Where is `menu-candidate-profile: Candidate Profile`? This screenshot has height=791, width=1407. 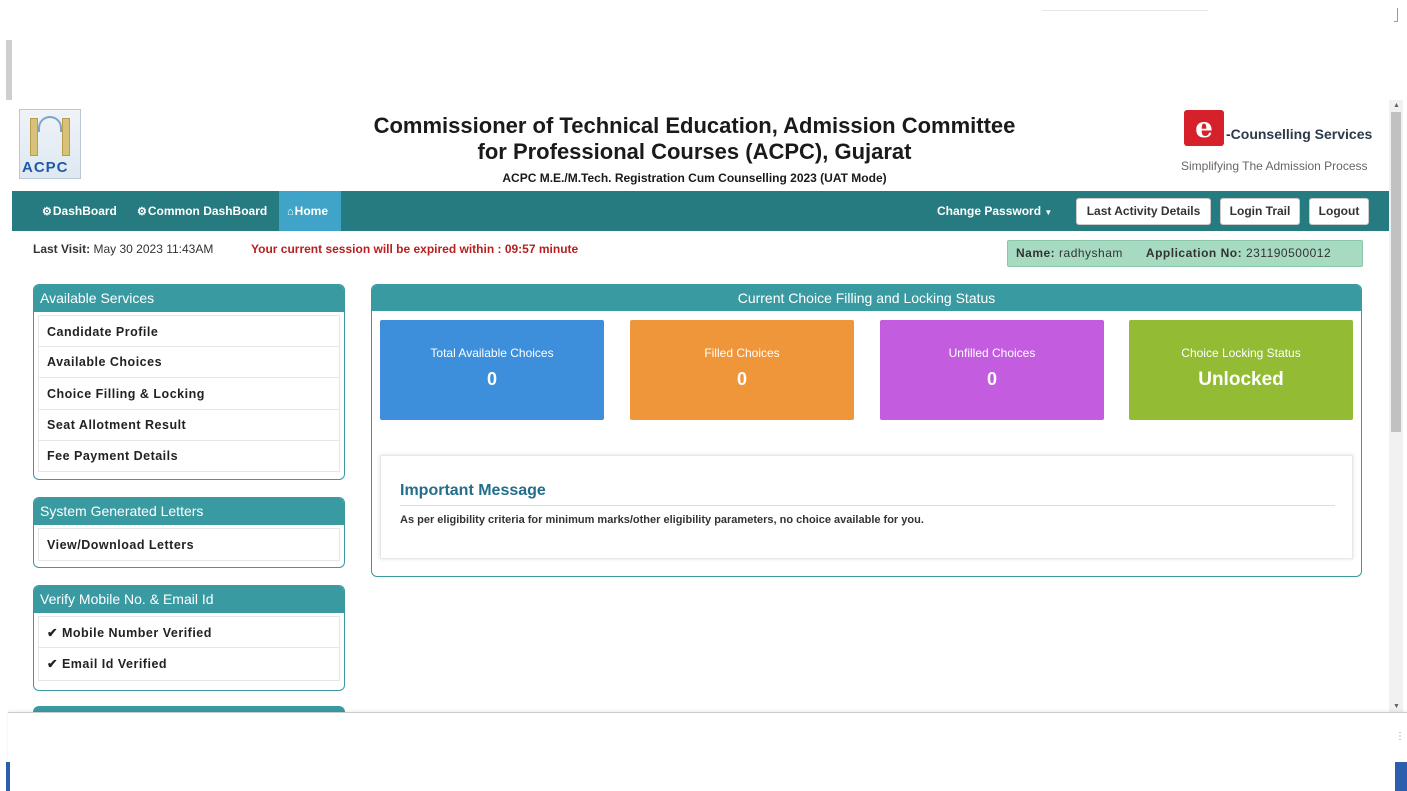 menu-candidate-profile: Candidate Profile is located at coordinates (189, 331).